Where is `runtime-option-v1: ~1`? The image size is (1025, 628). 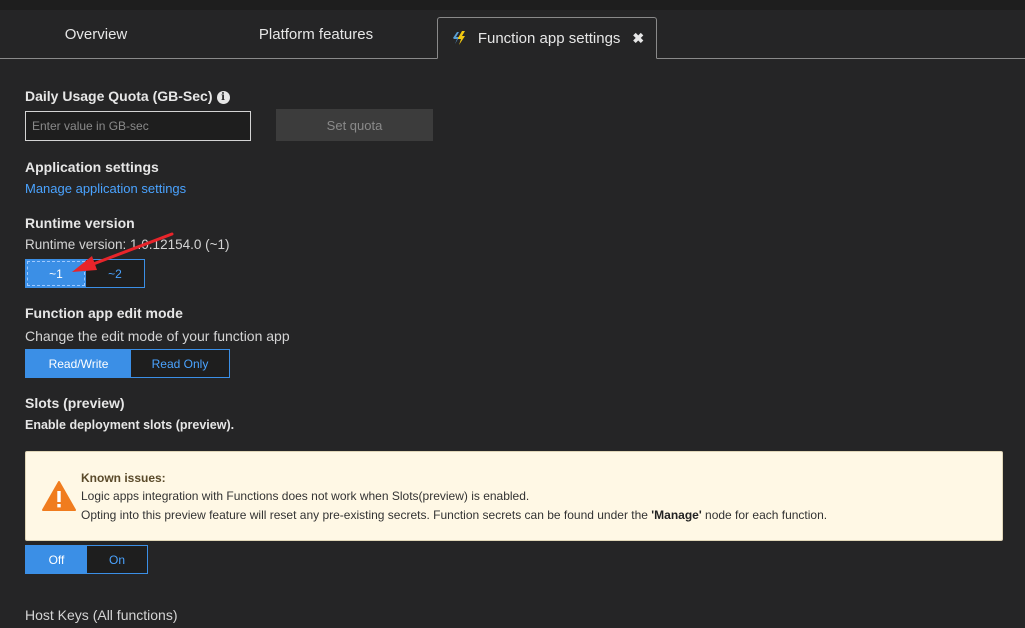 runtime-option-v1: ~1 is located at coordinates (56, 273).